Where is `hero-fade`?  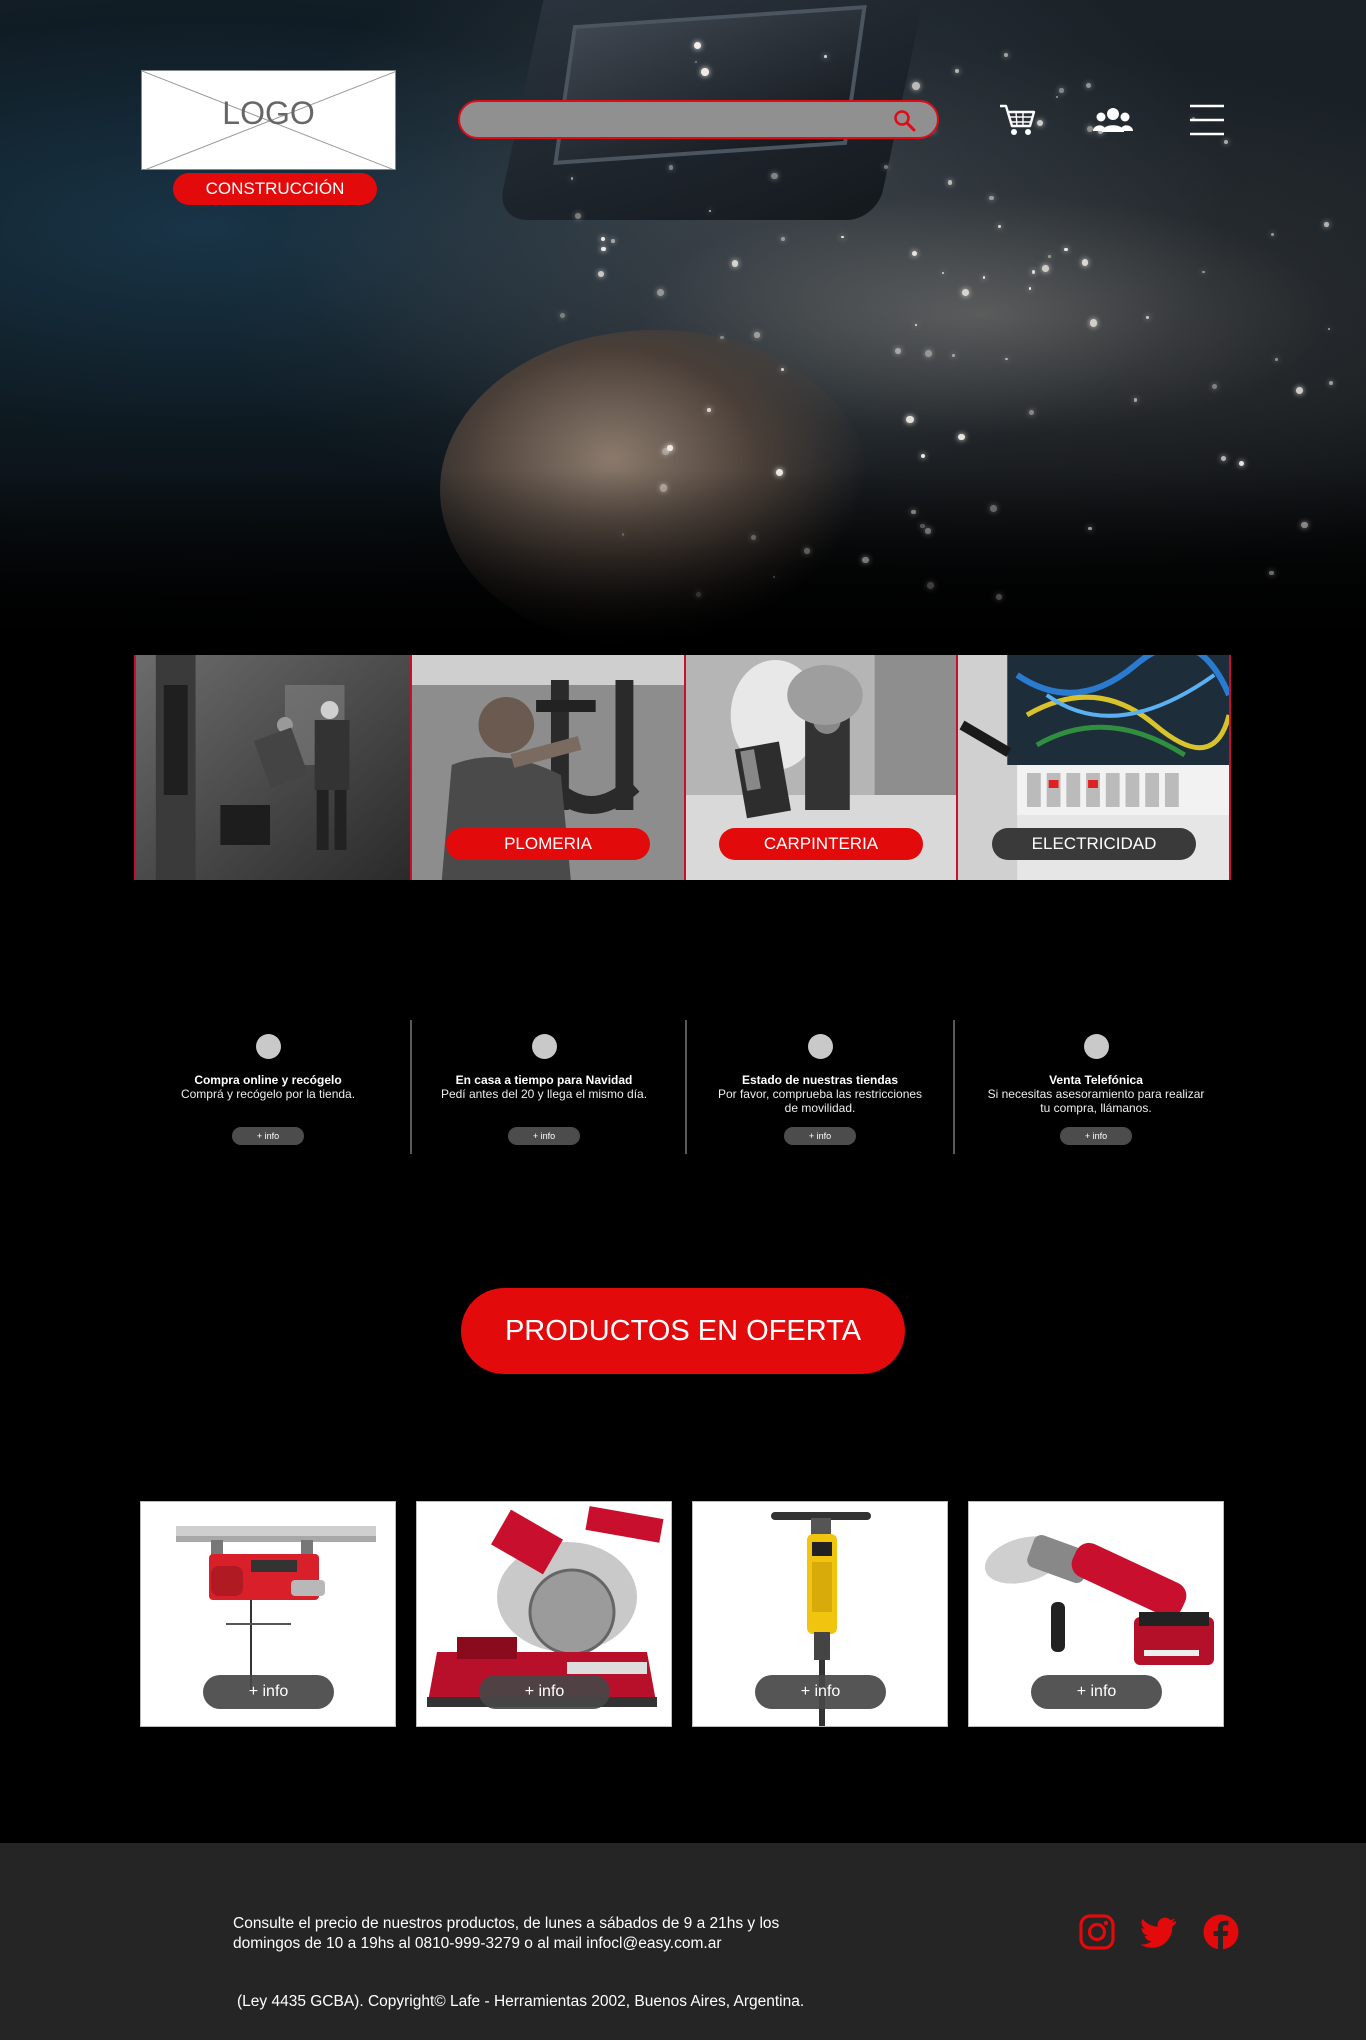 hero-fade is located at coordinates (683, 562).